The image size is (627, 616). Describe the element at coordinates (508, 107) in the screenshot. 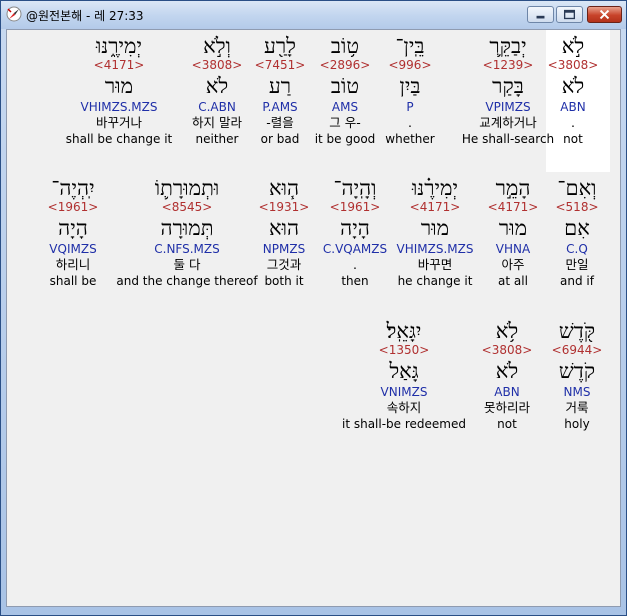

I see `morphology-code: VPIMZS` at that location.